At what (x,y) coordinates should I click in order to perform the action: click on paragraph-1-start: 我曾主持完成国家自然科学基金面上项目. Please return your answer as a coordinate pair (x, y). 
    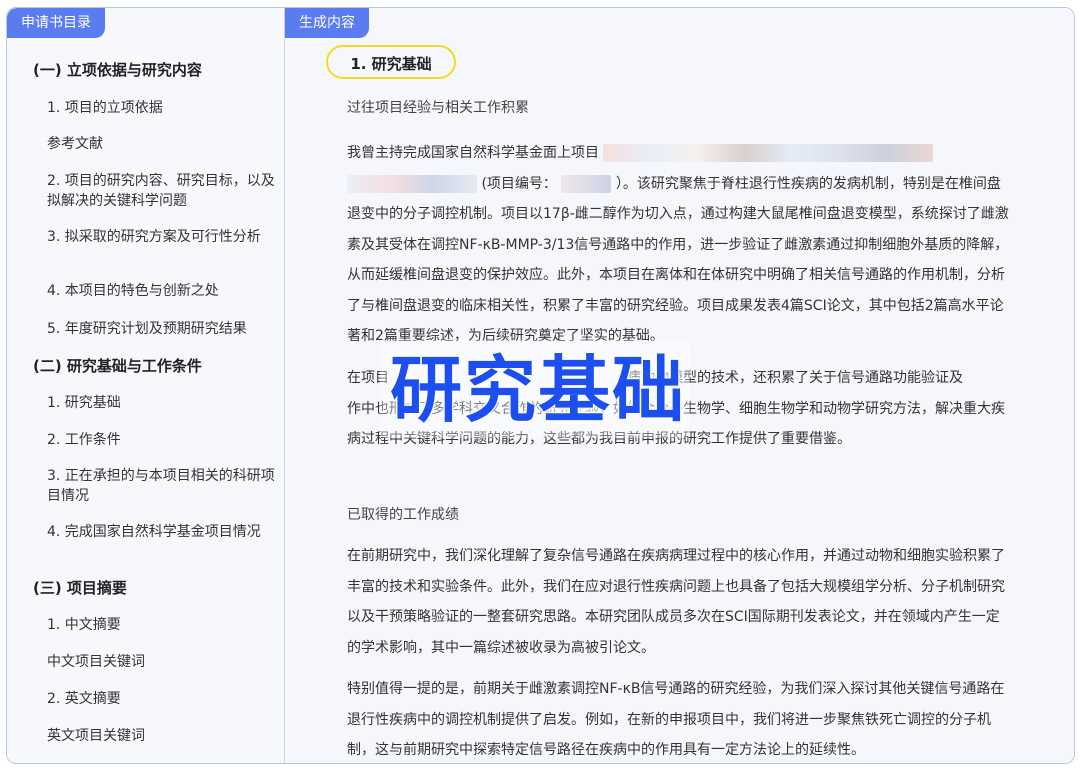
    Looking at the image, I should click on (473, 153).